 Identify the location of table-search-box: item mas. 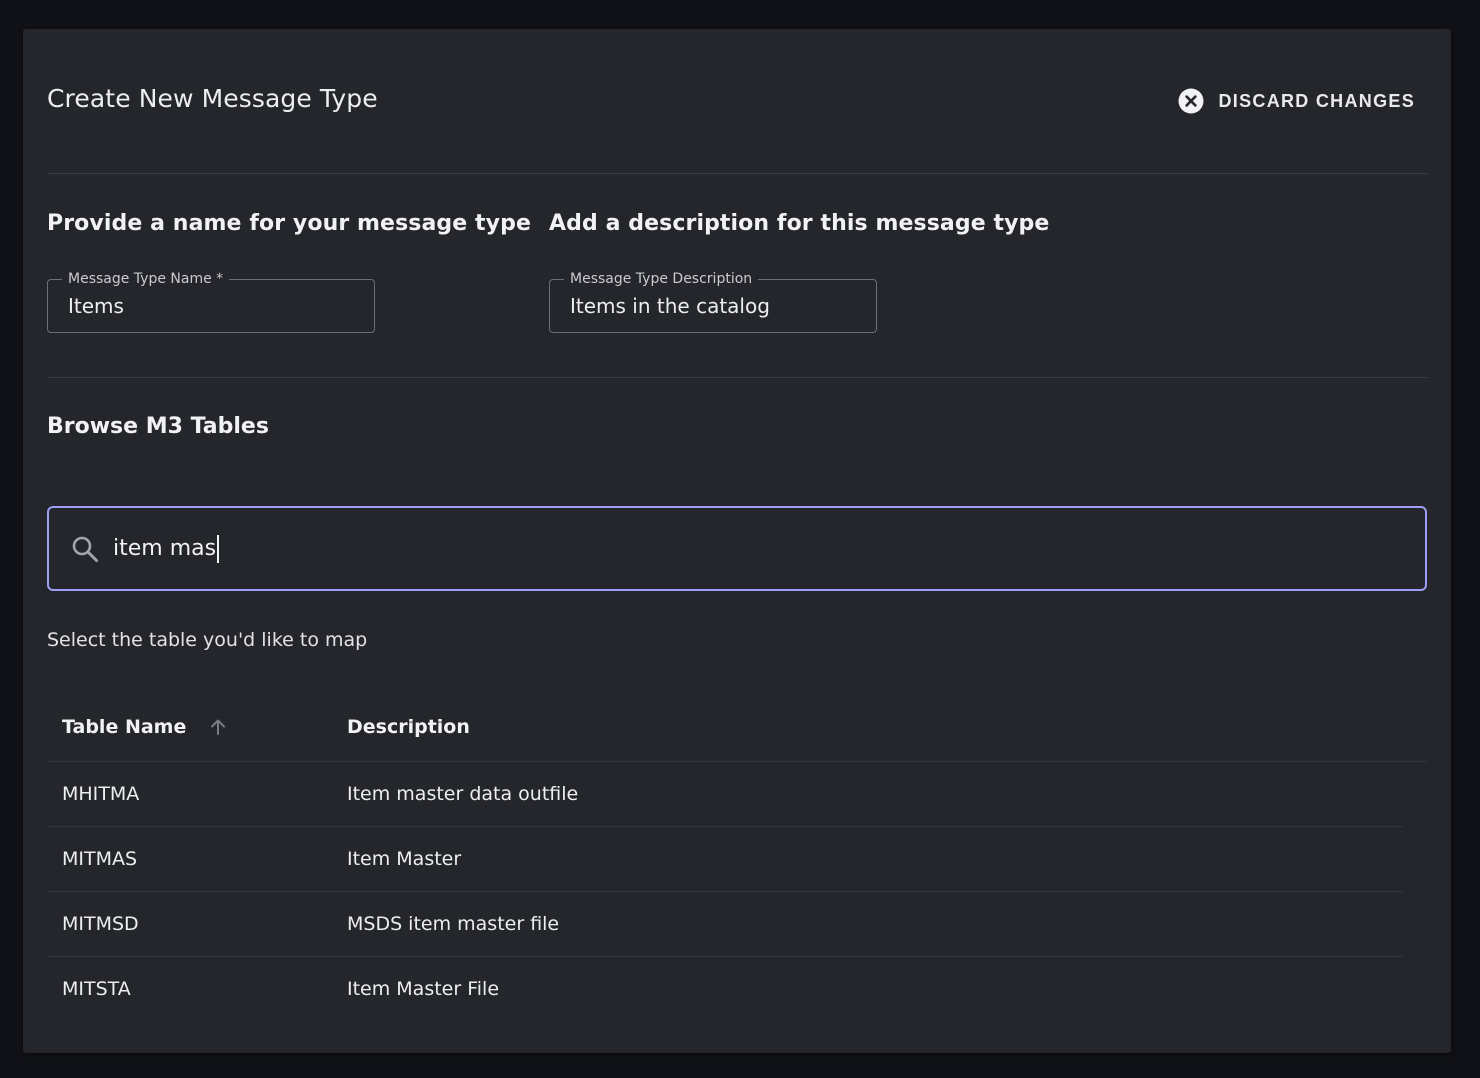
(737, 548).